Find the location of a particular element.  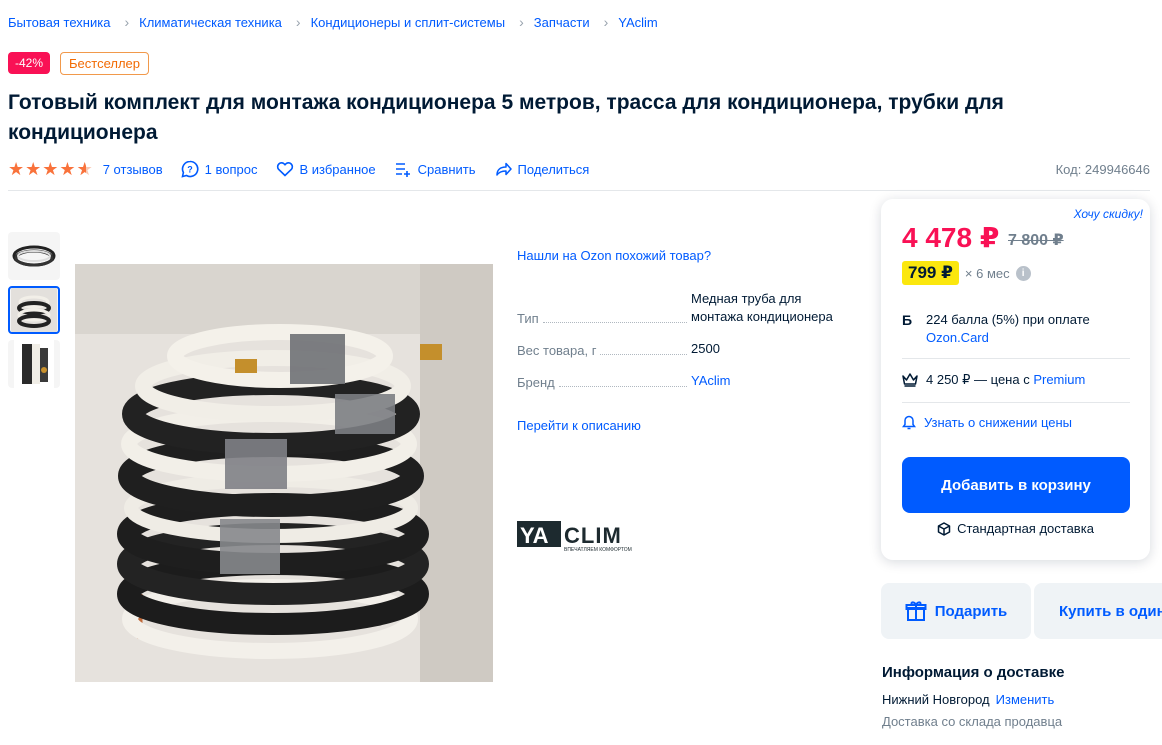

ozon-card-icon: Б is located at coordinates (907, 320).